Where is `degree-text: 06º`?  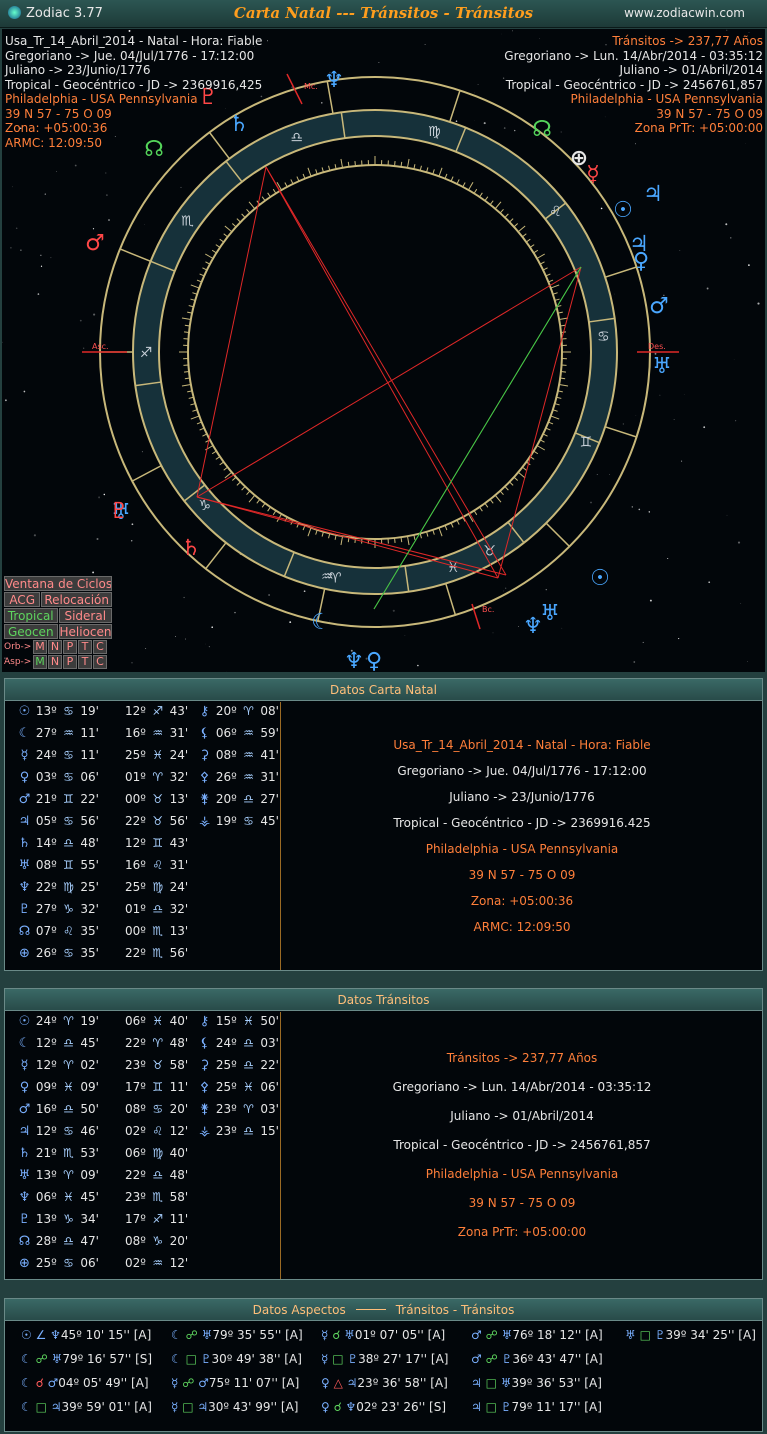
degree-text: 06º is located at coordinates (137, 1021).